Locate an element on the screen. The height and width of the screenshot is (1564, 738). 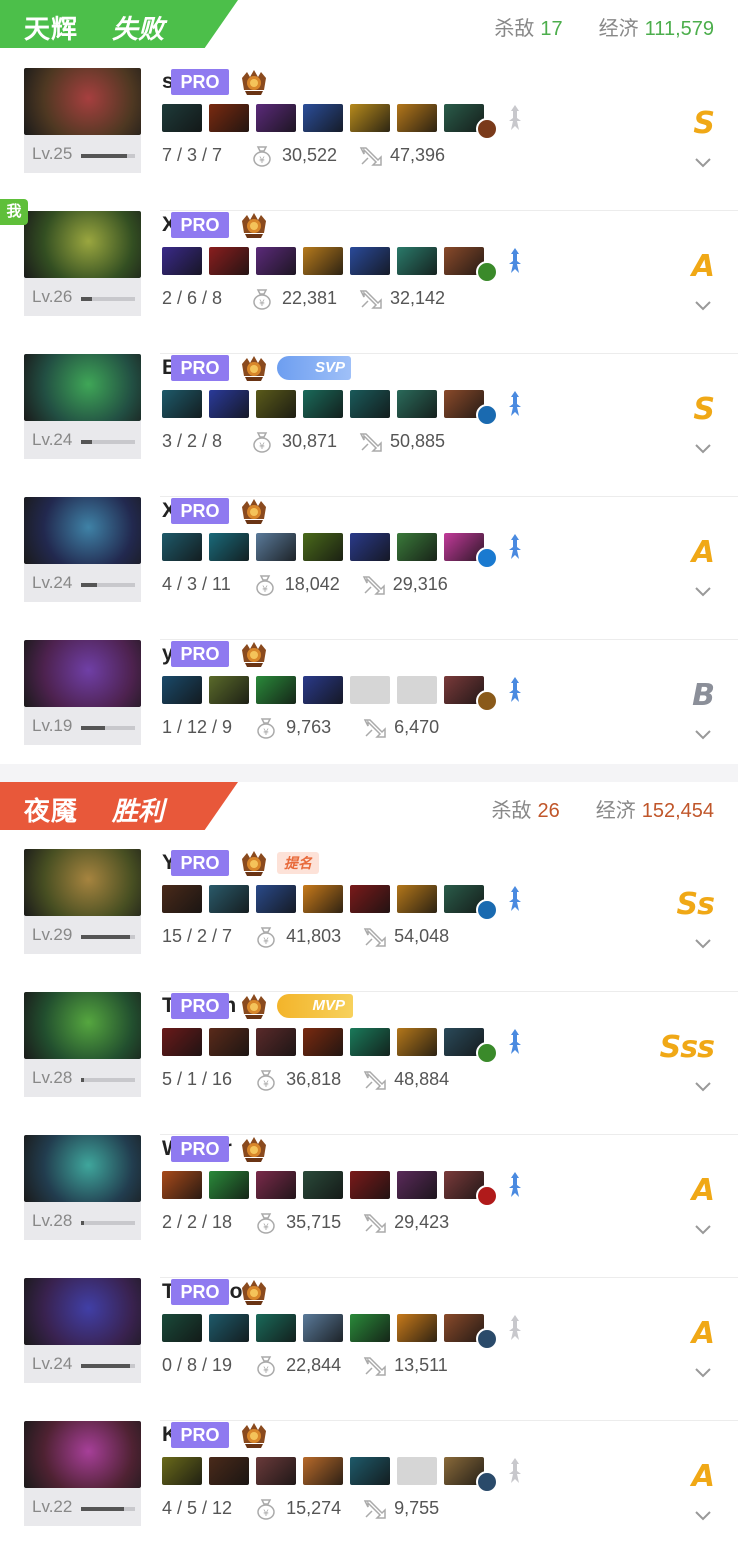
player-row: Lv.22KJPRO4 / 5 / 12¥15,2749,755A is located at coordinates (369, 1492).